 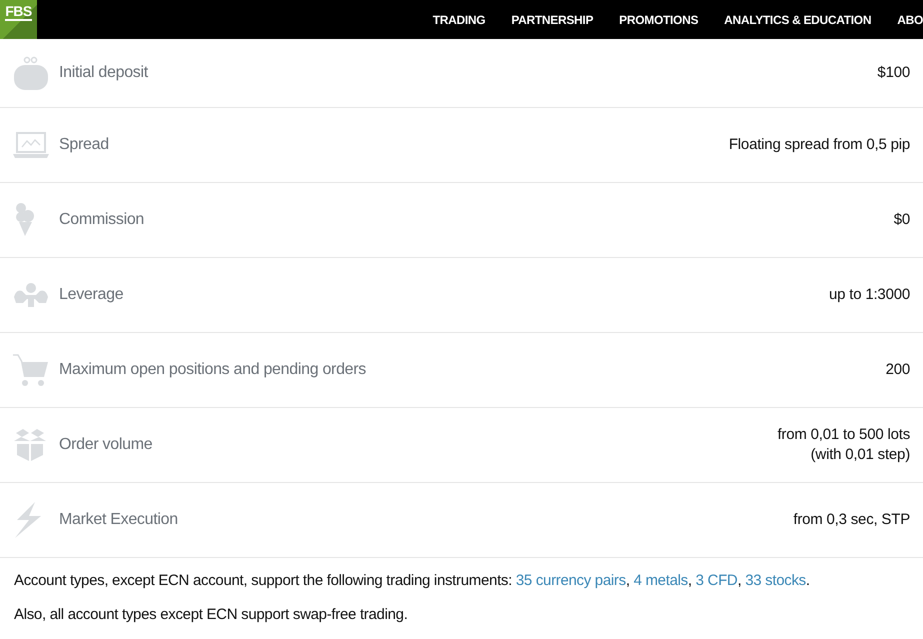 I want to click on condition-value: from 0,3 sec, STP, so click(x=851, y=520).